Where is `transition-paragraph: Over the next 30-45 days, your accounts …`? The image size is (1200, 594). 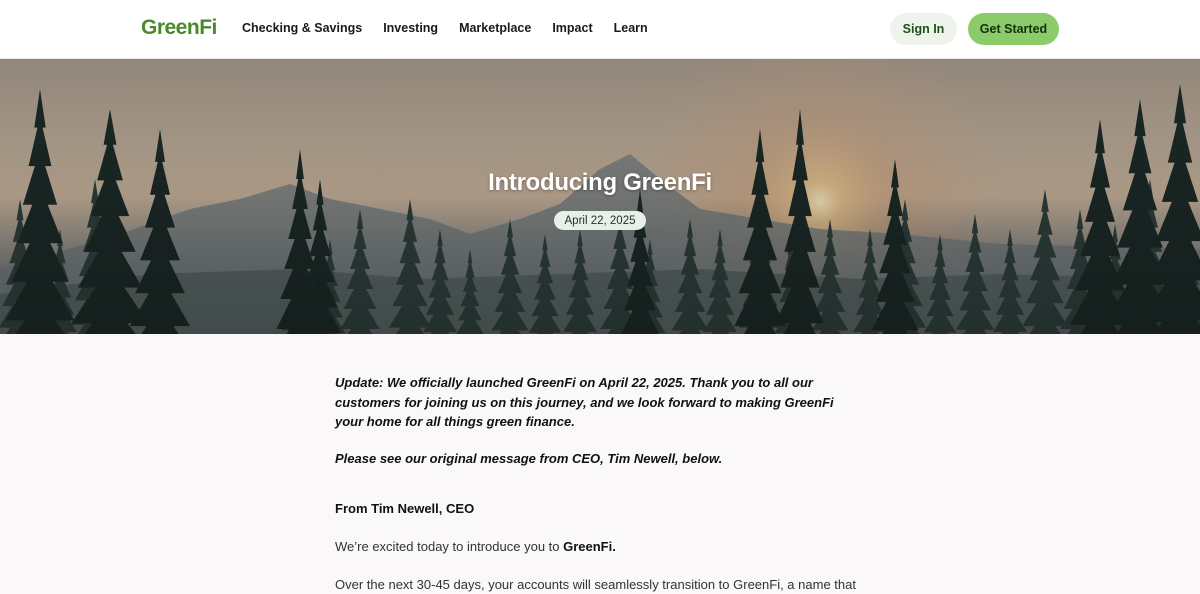 transition-paragraph: Over the next 30-45 days, your accounts … is located at coordinates (600, 584).